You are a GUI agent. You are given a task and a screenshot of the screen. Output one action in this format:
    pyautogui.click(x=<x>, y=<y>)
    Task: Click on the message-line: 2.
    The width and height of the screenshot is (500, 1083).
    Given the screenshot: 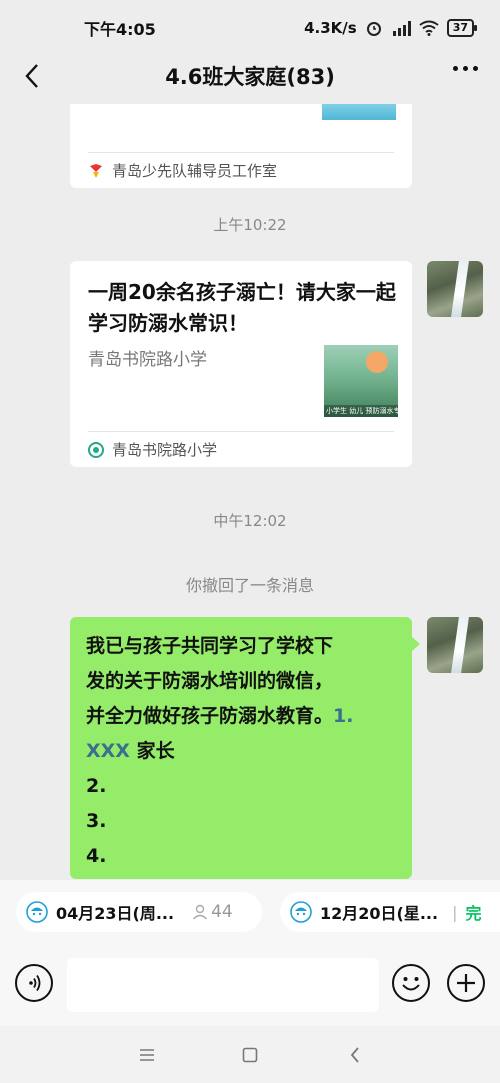 What is the action you would take?
    pyautogui.click(x=96, y=786)
    